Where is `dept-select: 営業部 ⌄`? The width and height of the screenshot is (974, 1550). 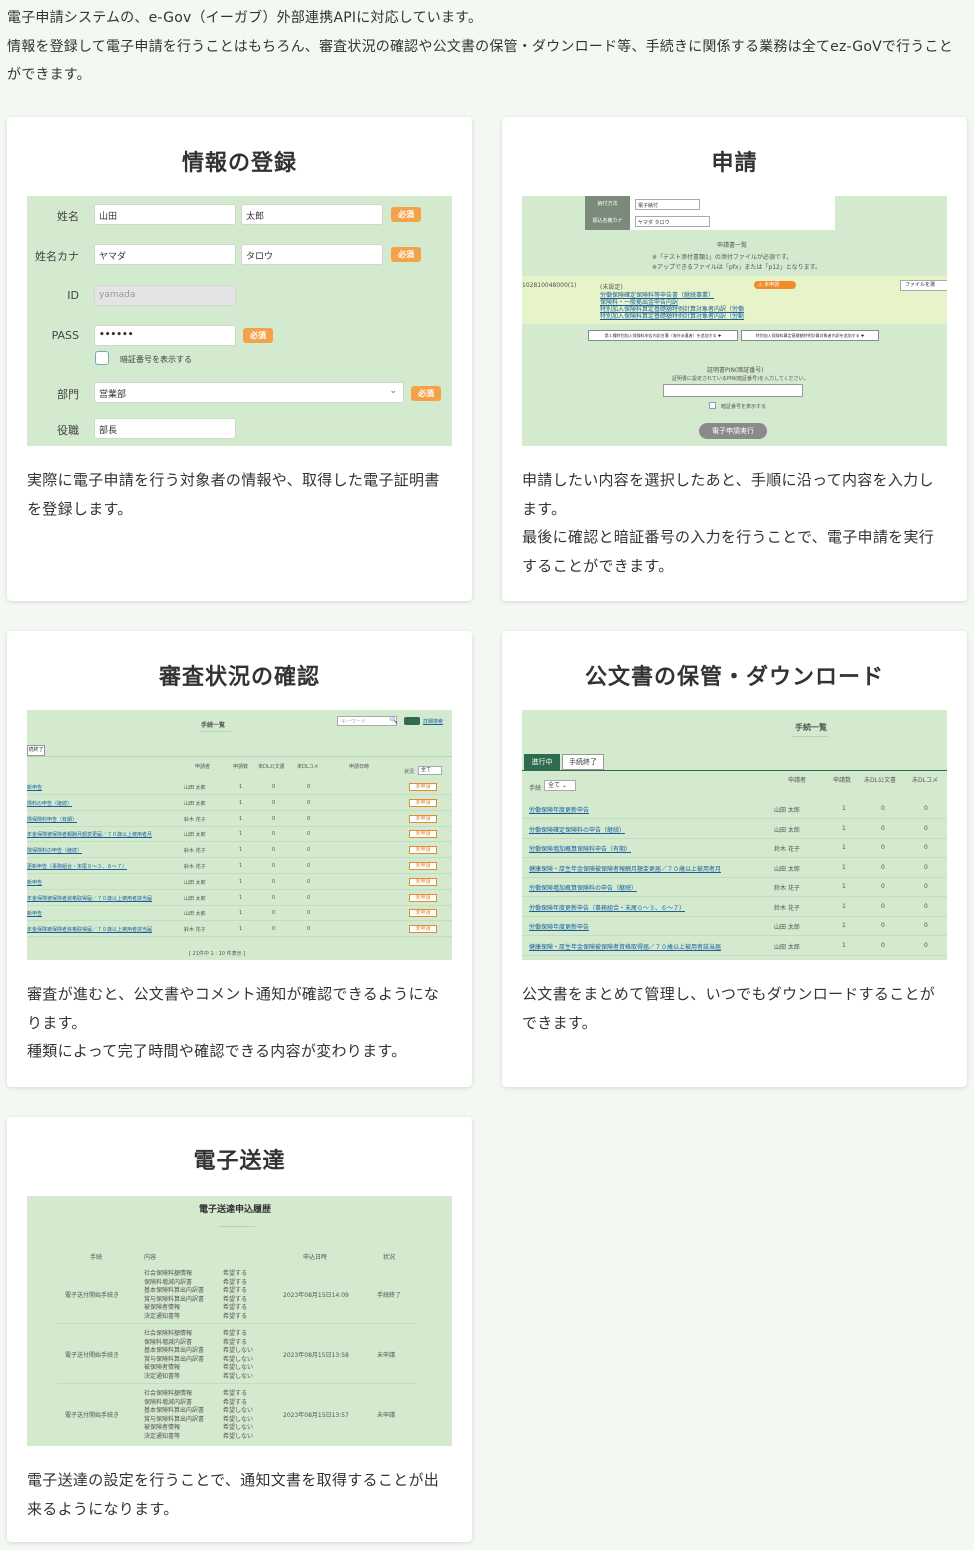
dept-select: 営業部 ⌄ is located at coordinates (249, 392).